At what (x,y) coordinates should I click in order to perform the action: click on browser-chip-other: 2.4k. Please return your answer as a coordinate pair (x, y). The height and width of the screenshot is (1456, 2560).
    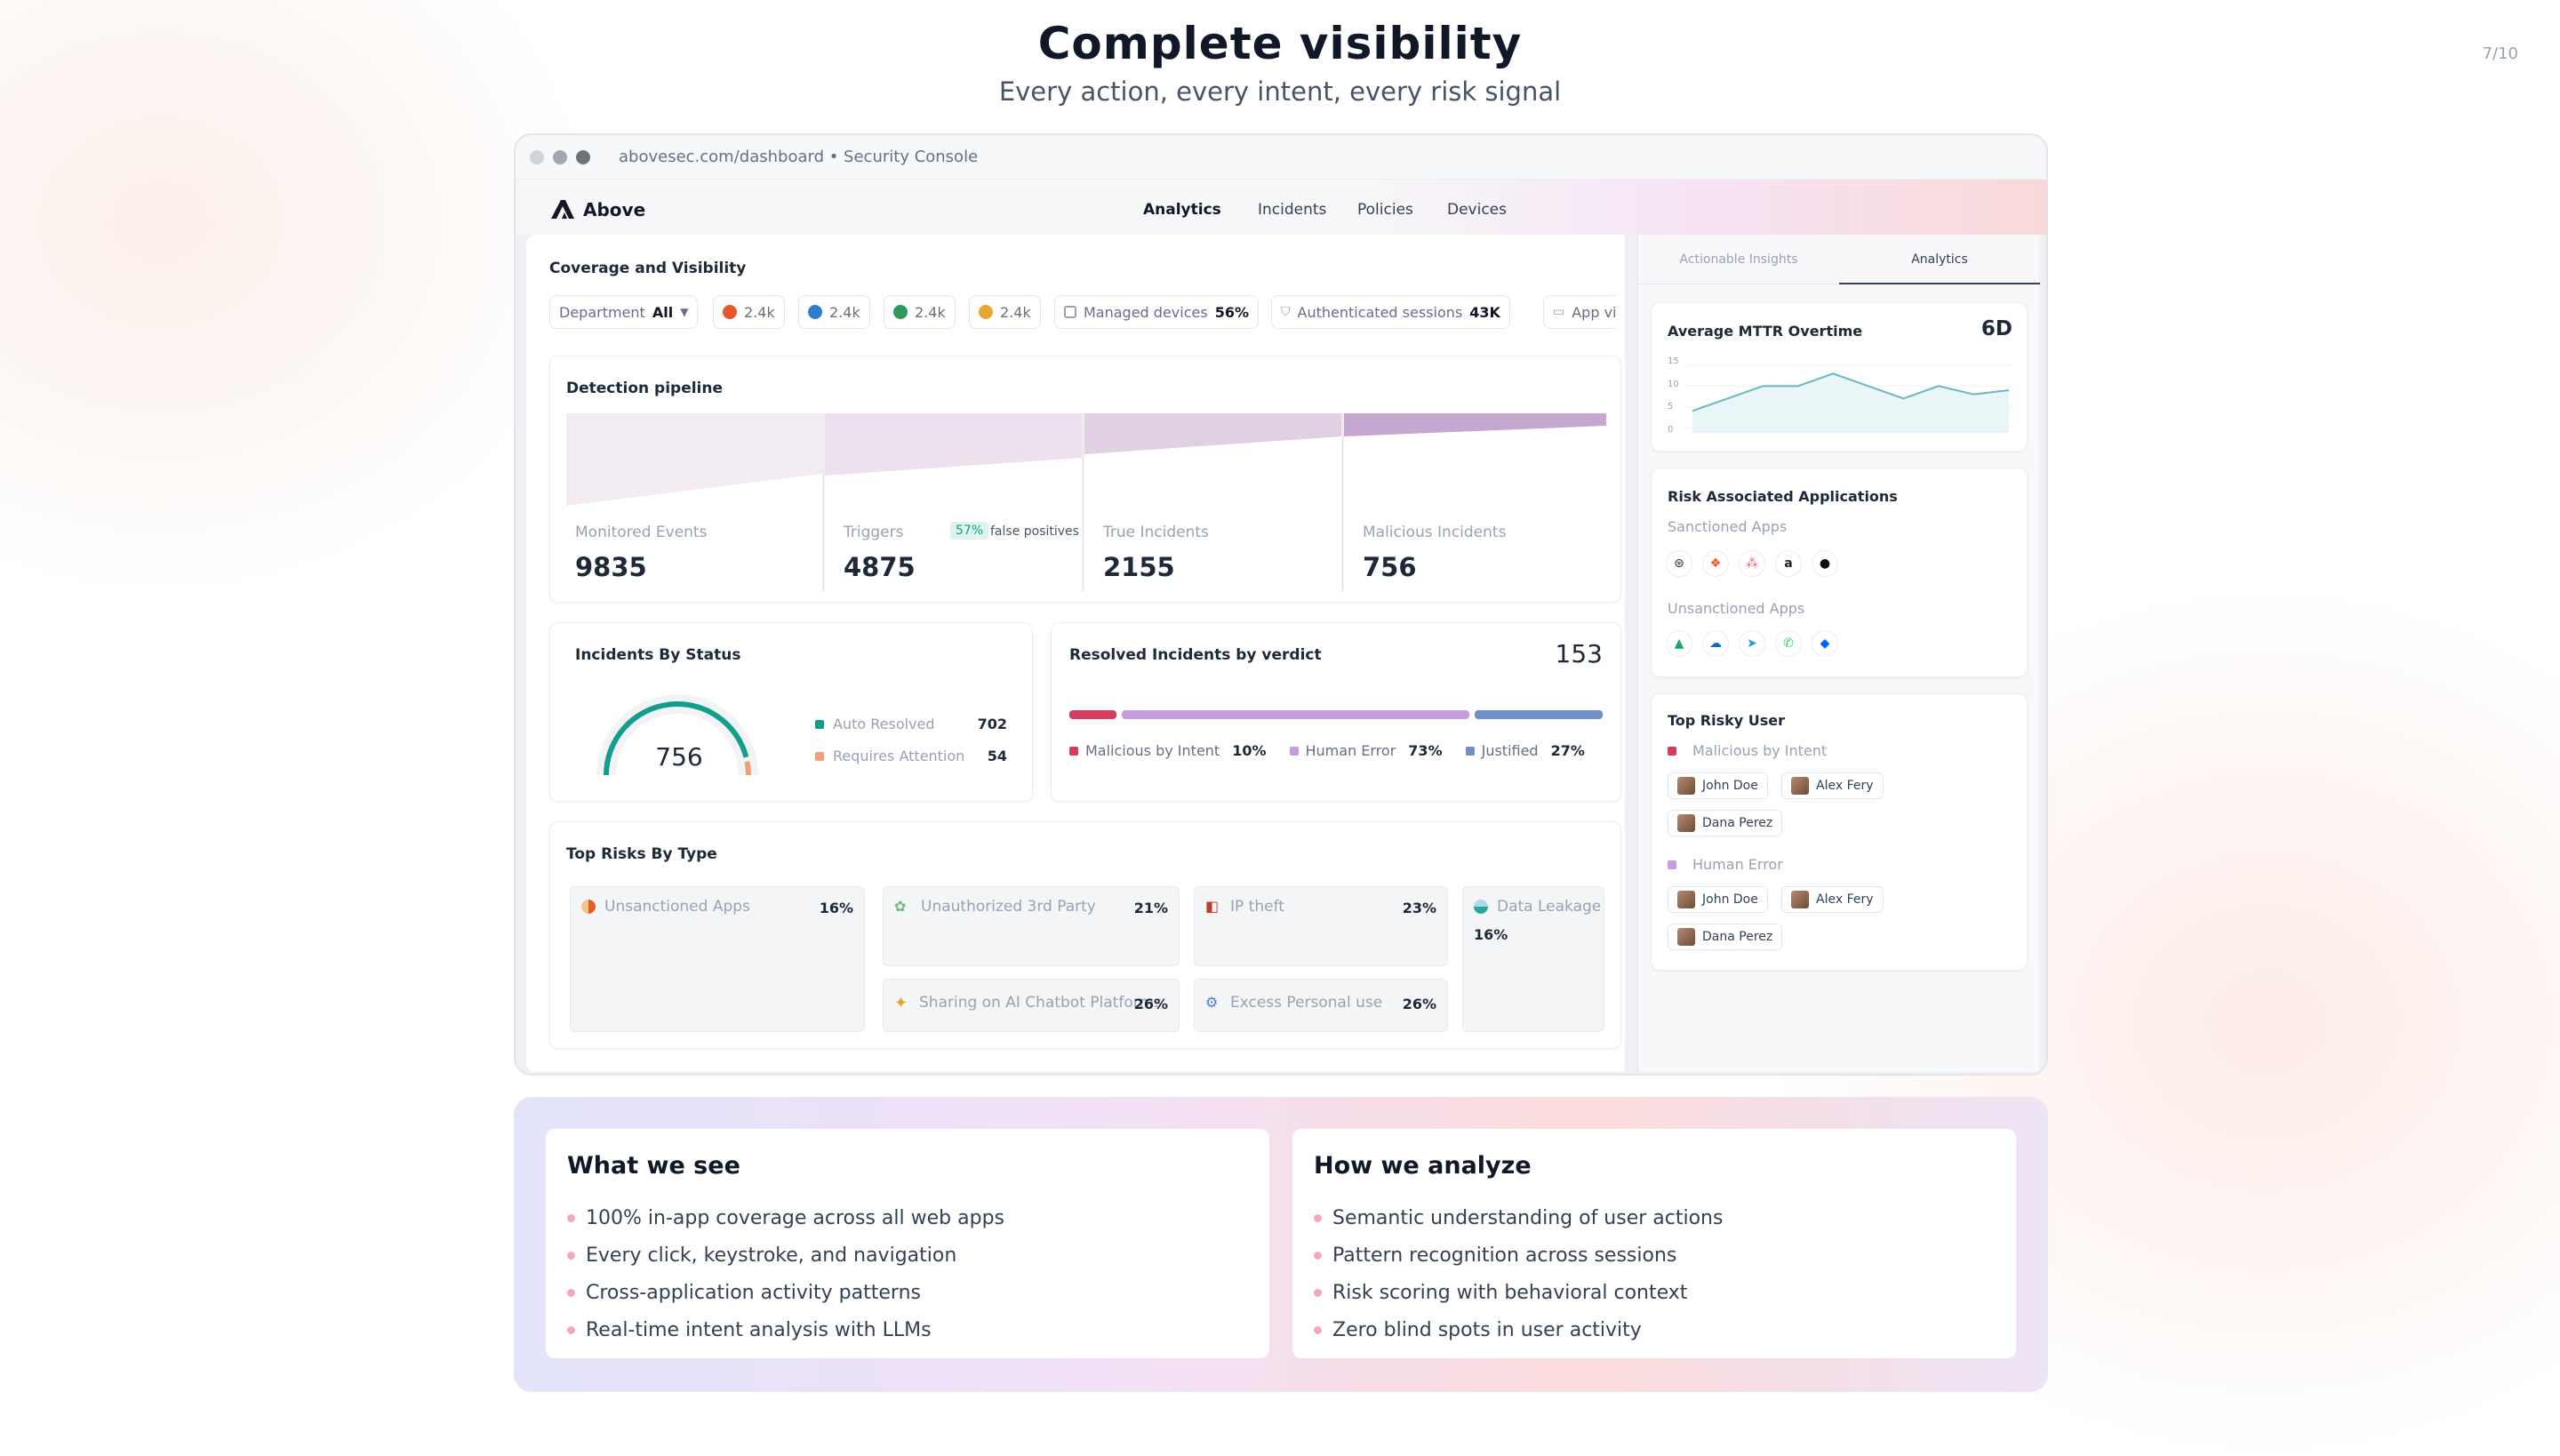
    Looking at the image, I should click on (920, 312).